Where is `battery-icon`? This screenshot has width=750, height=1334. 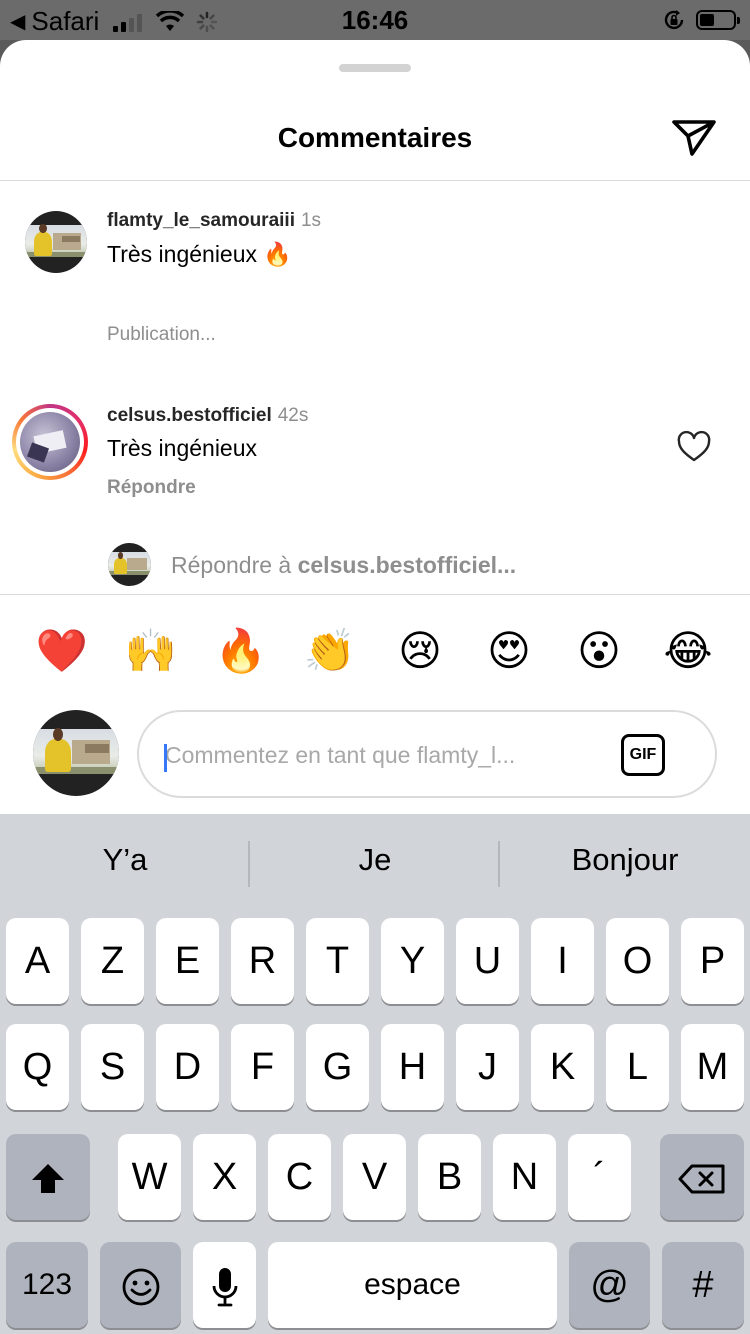
battery-icon is located at coordinates (718, 20).